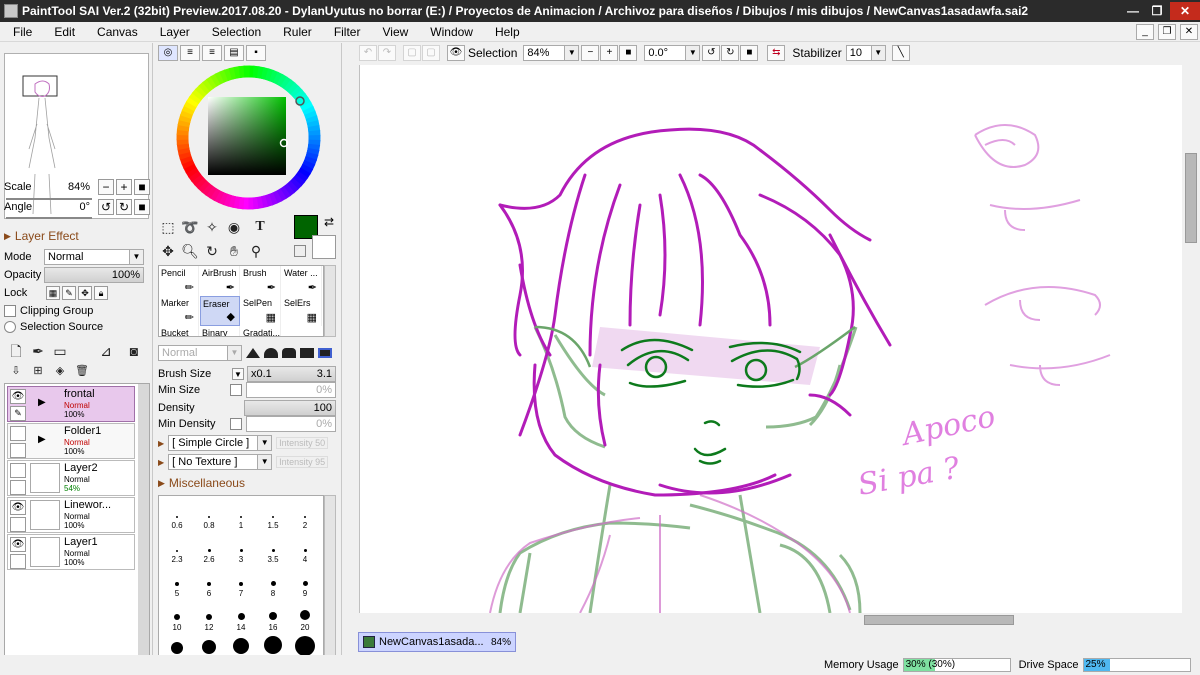 The width and height of the screenshot is (1200, 675). What do you see at coordinates (16, 371) in the screenshot?
I see `transfer-down-icon: ⇩` at bounding box center [16, 371].